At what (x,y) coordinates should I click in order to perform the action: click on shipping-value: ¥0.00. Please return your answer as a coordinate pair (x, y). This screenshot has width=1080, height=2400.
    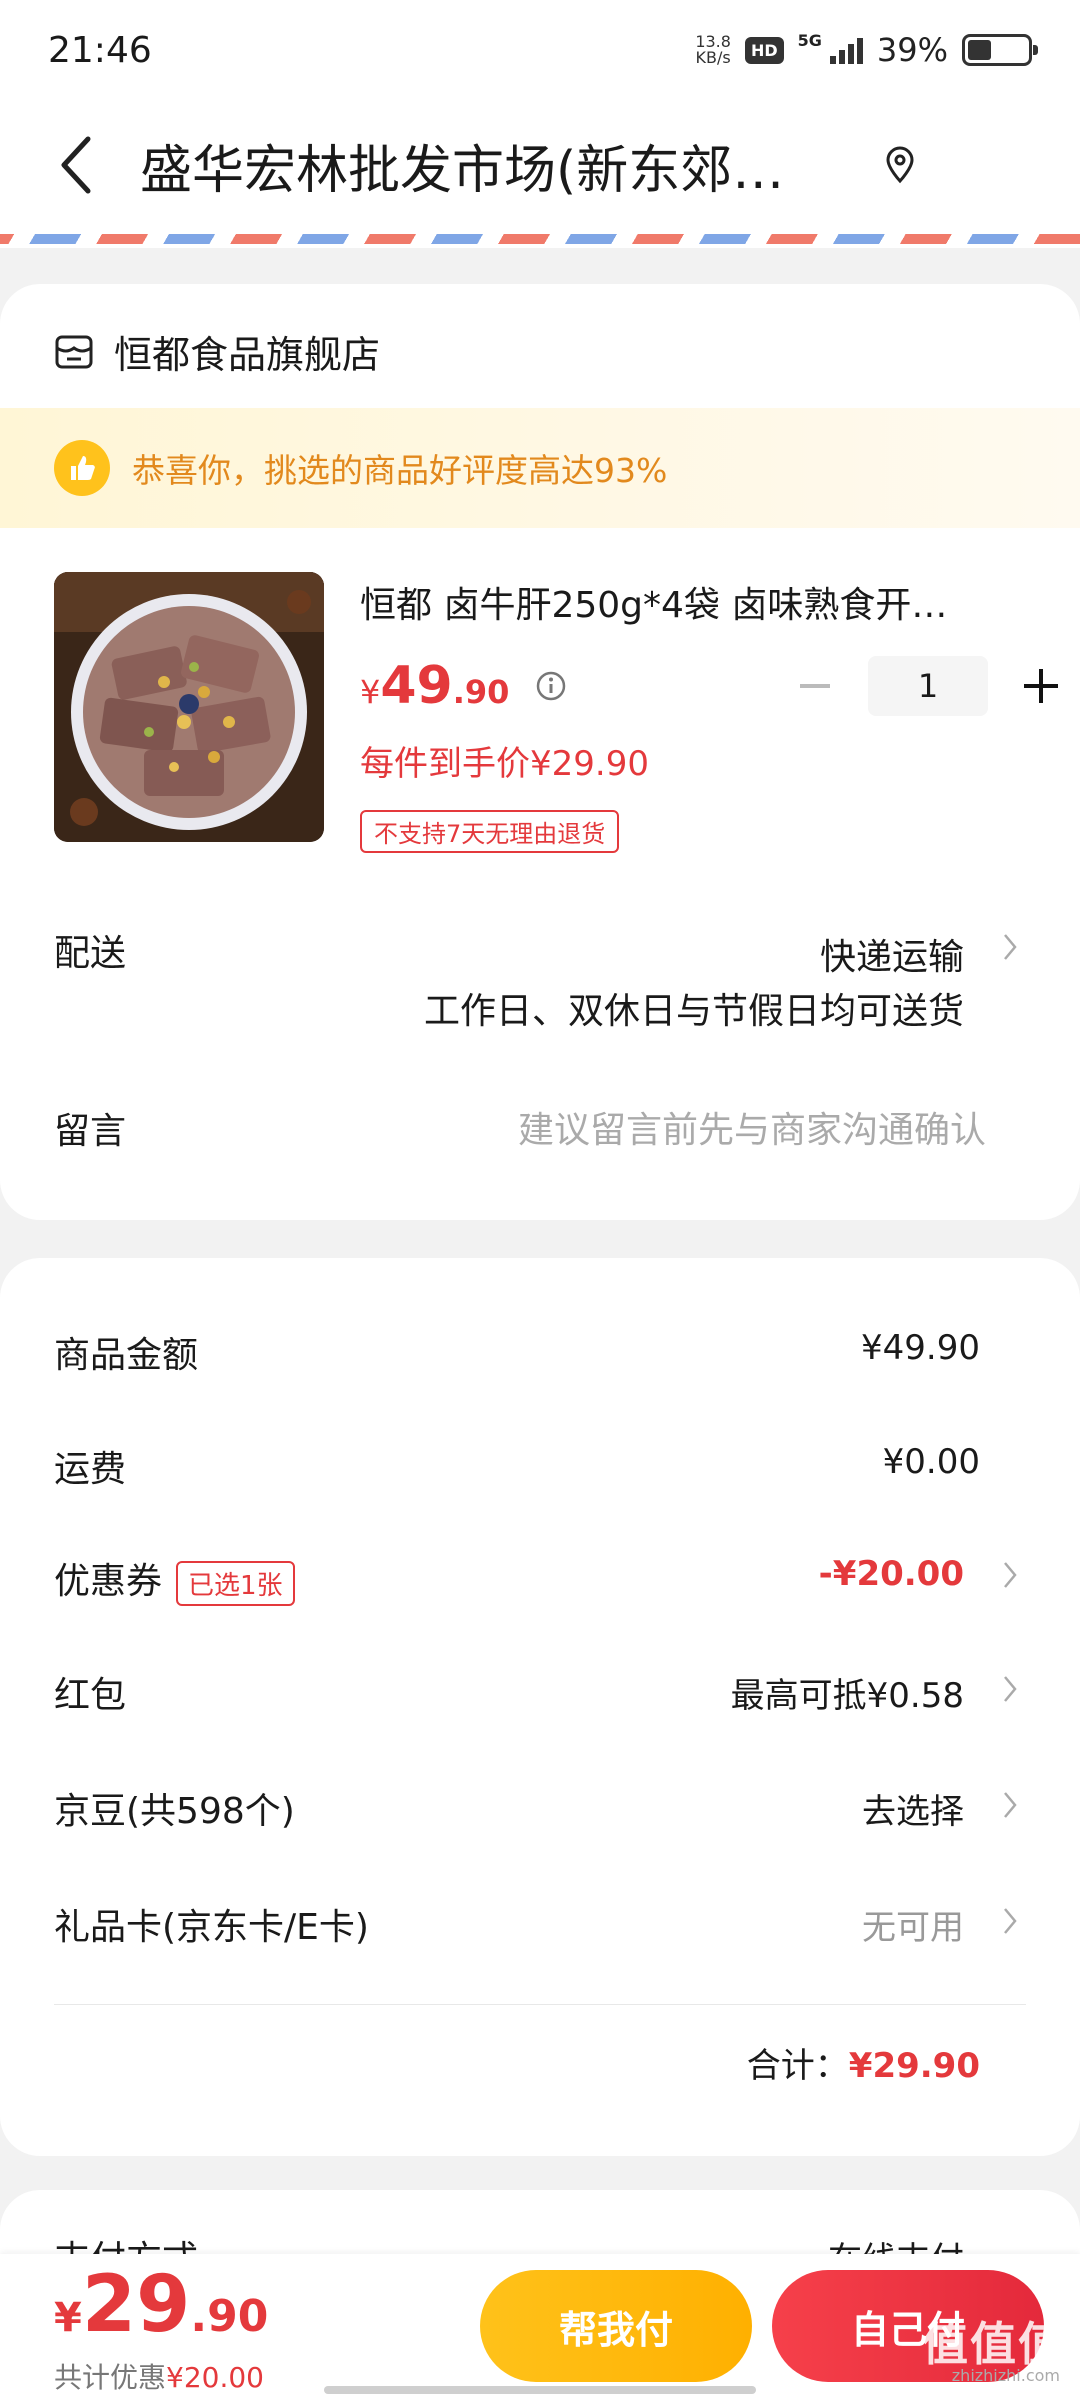
    Looking at the image, I should click on (931, 1462).